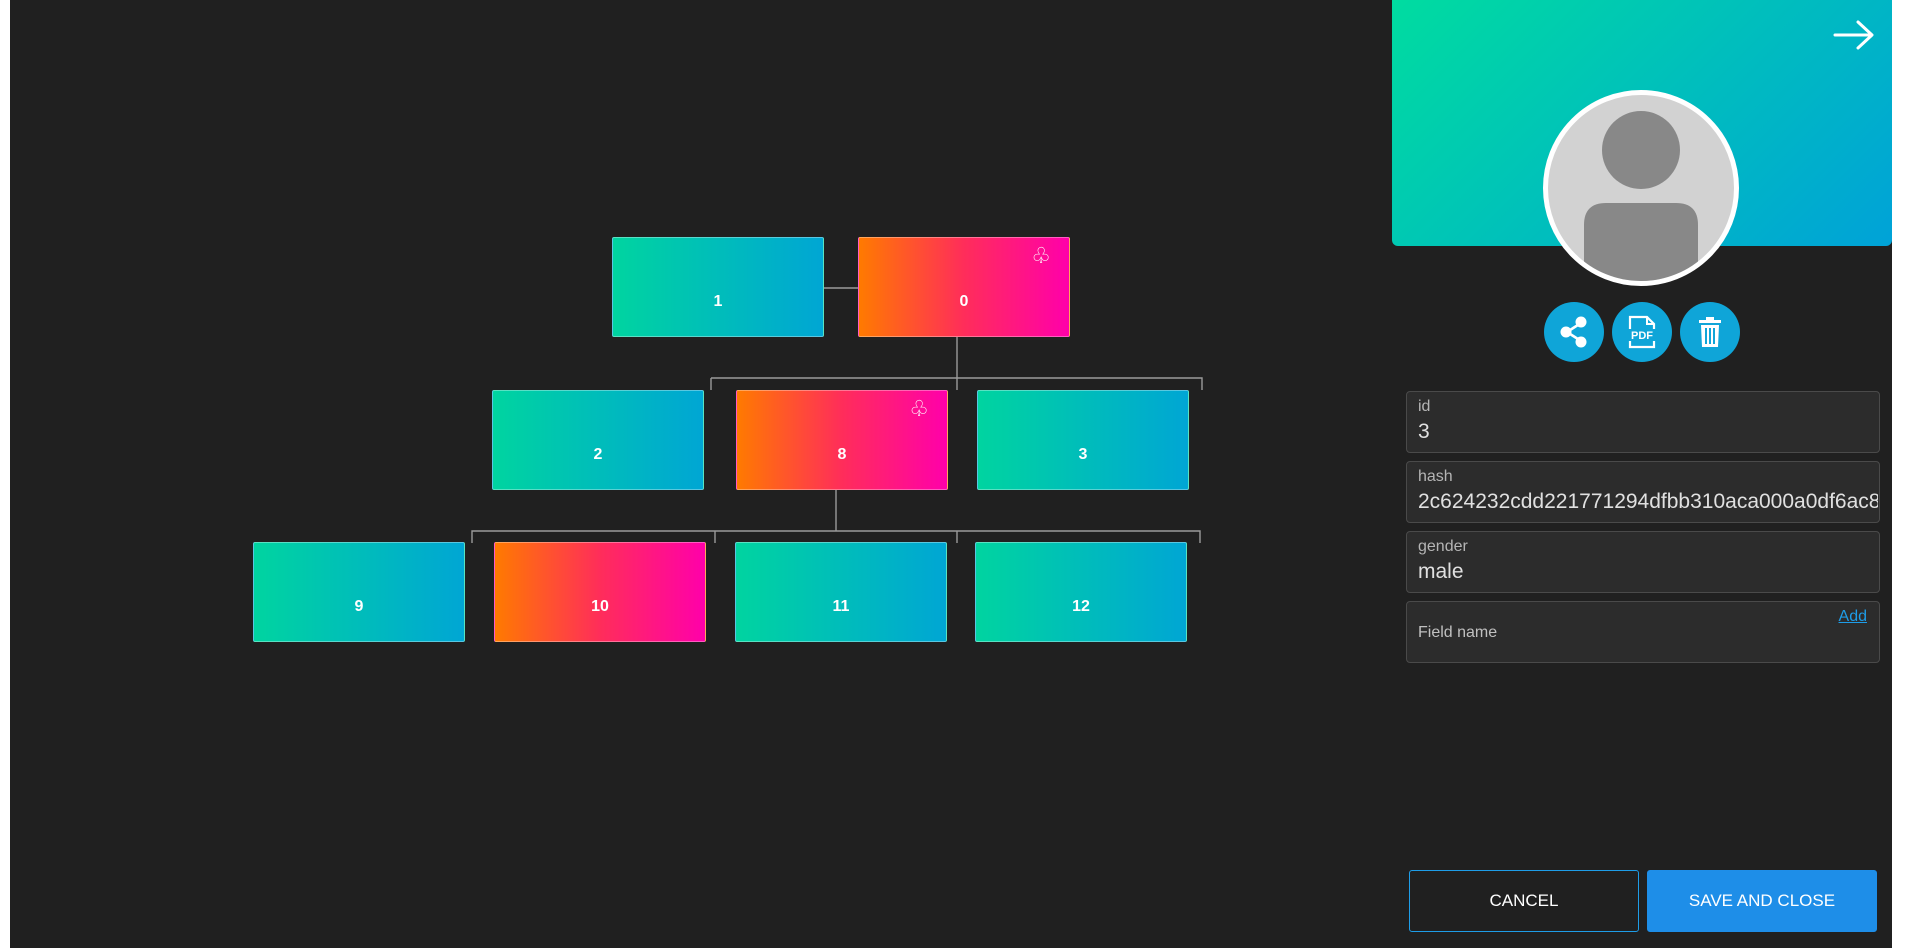  I want to click on person-card-3: 3, so click(1083, 440).